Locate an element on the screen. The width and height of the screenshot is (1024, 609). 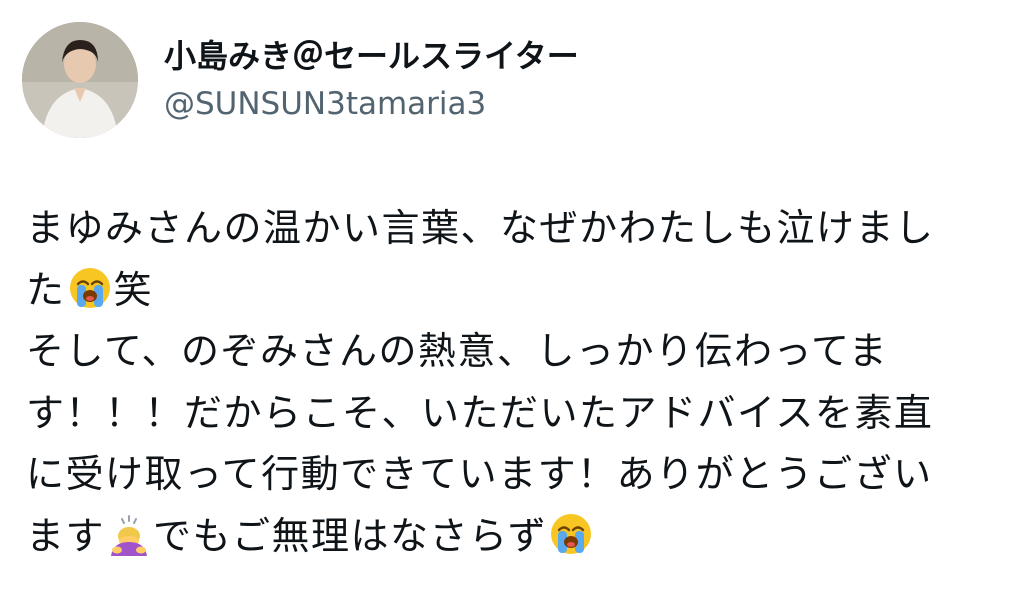
text-segment: 笑 is located at coordinates (133, 289).